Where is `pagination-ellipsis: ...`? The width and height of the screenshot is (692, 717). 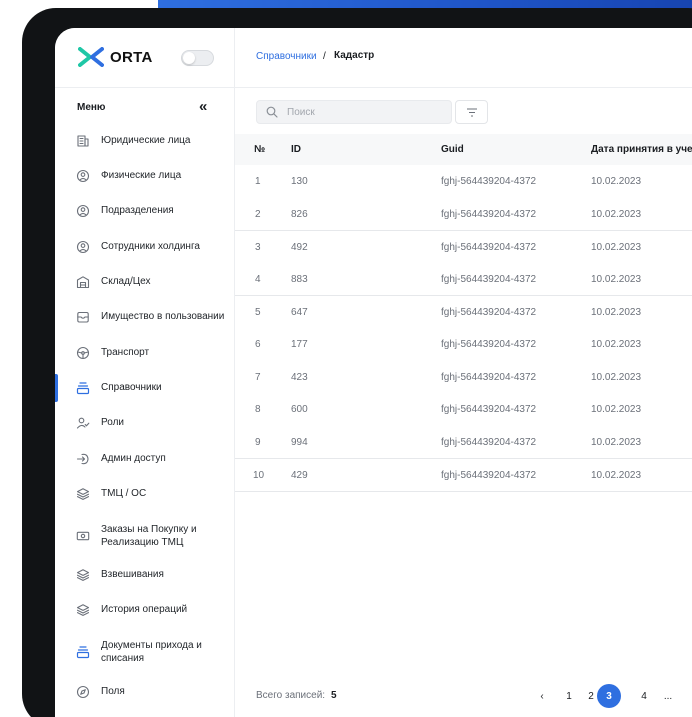
pagination-ellipsis: ... is located at coordinates (668, 696).